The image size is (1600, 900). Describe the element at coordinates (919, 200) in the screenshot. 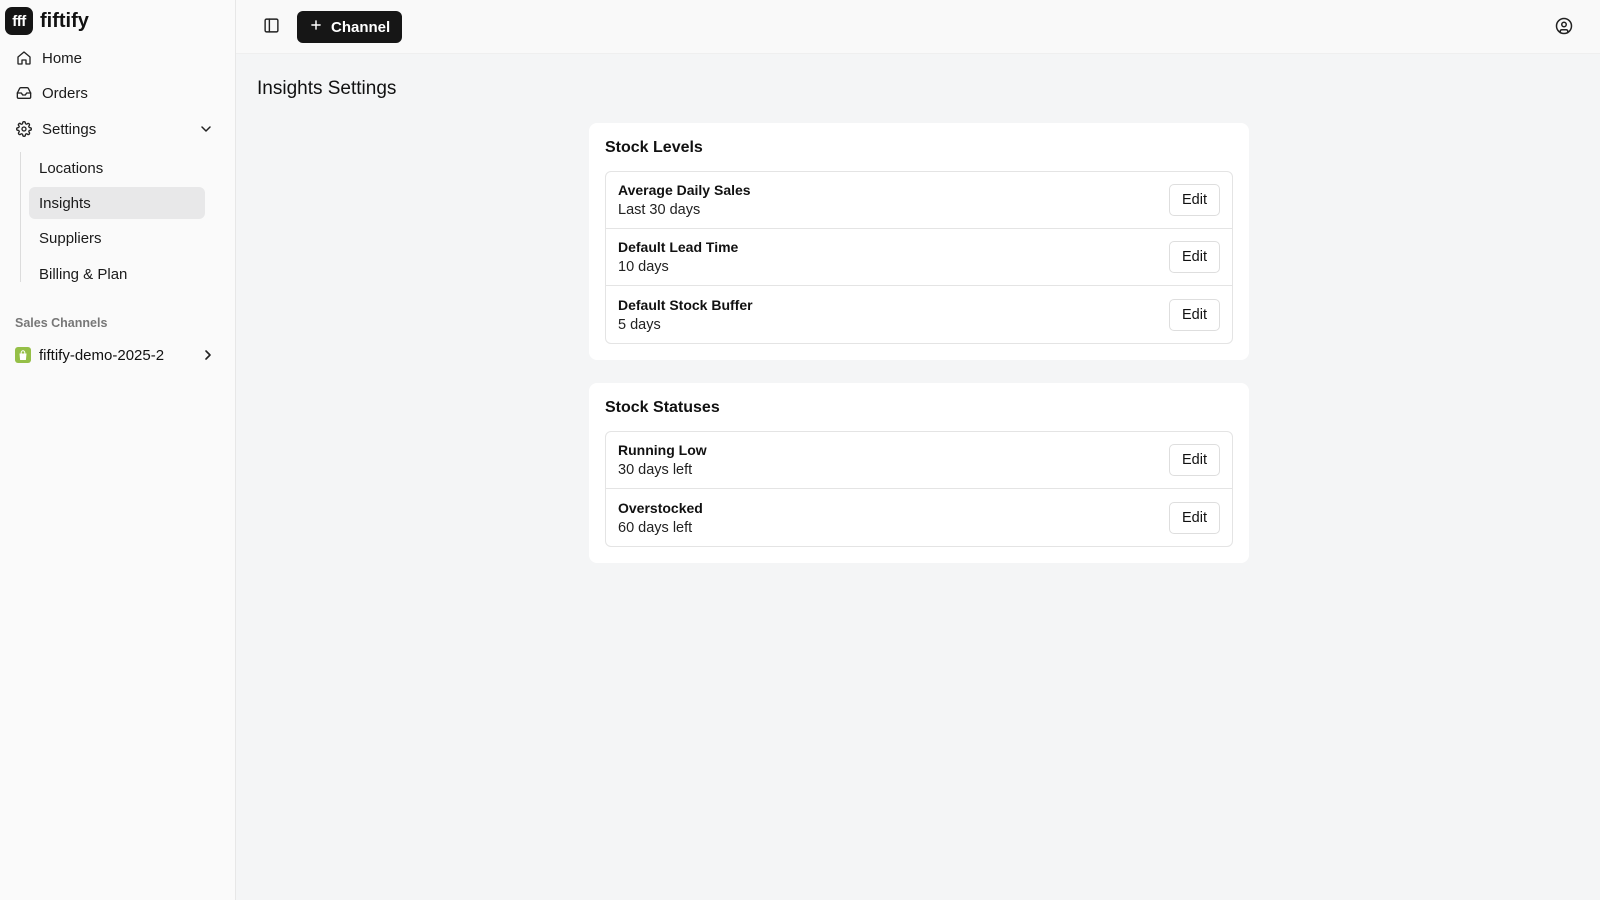

I see `setting-row-average-daily-sales: Average Daily Sales Last 30 days Edit` at that location.